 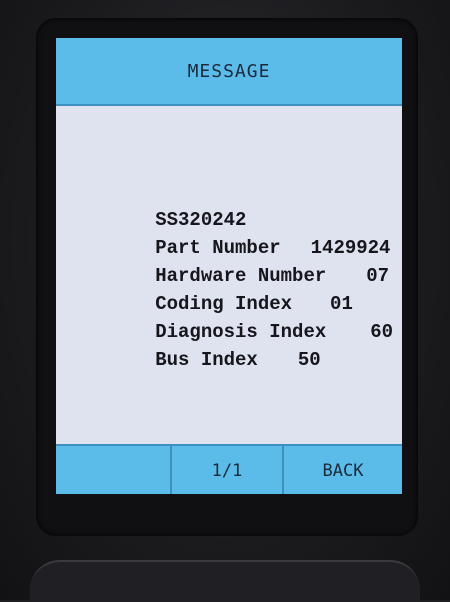 I want to click on coding-index-value: 01, so click(x=341, y=304).